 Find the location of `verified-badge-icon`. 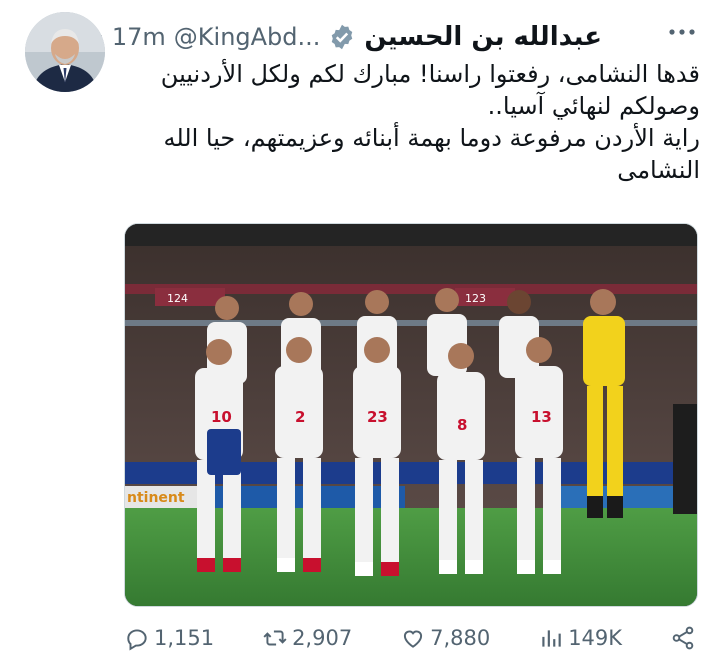

verified-badge-icon is located at coordinates (342, 37).